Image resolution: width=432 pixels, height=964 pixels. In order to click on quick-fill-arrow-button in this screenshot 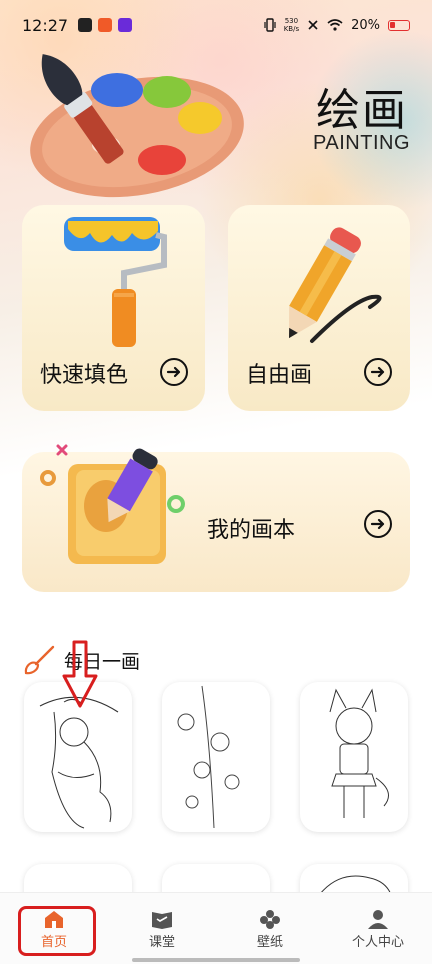, I will do `click(174, 372)`.